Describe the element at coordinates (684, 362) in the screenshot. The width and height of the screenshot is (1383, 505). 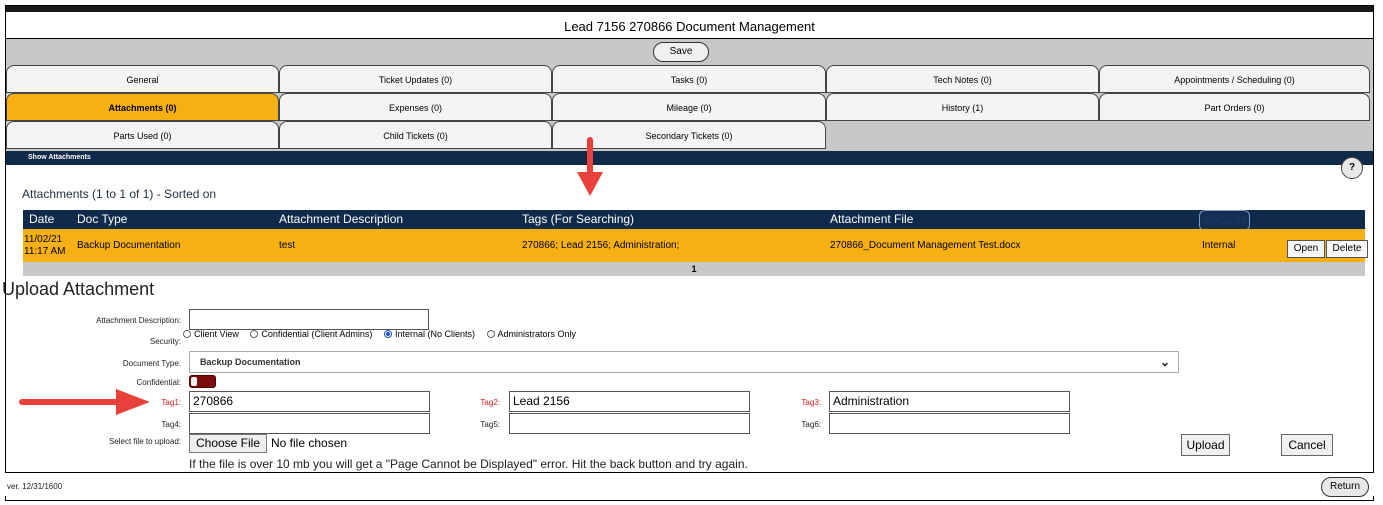
I see `document-type-select: Backup Documentation ⌄` at that location.